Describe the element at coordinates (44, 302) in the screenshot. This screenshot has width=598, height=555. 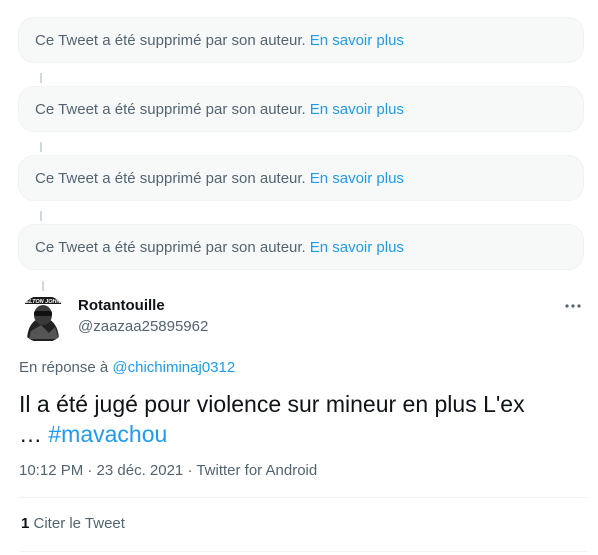
I see `avatar-logo-text: ELTON JOHN` at that location.